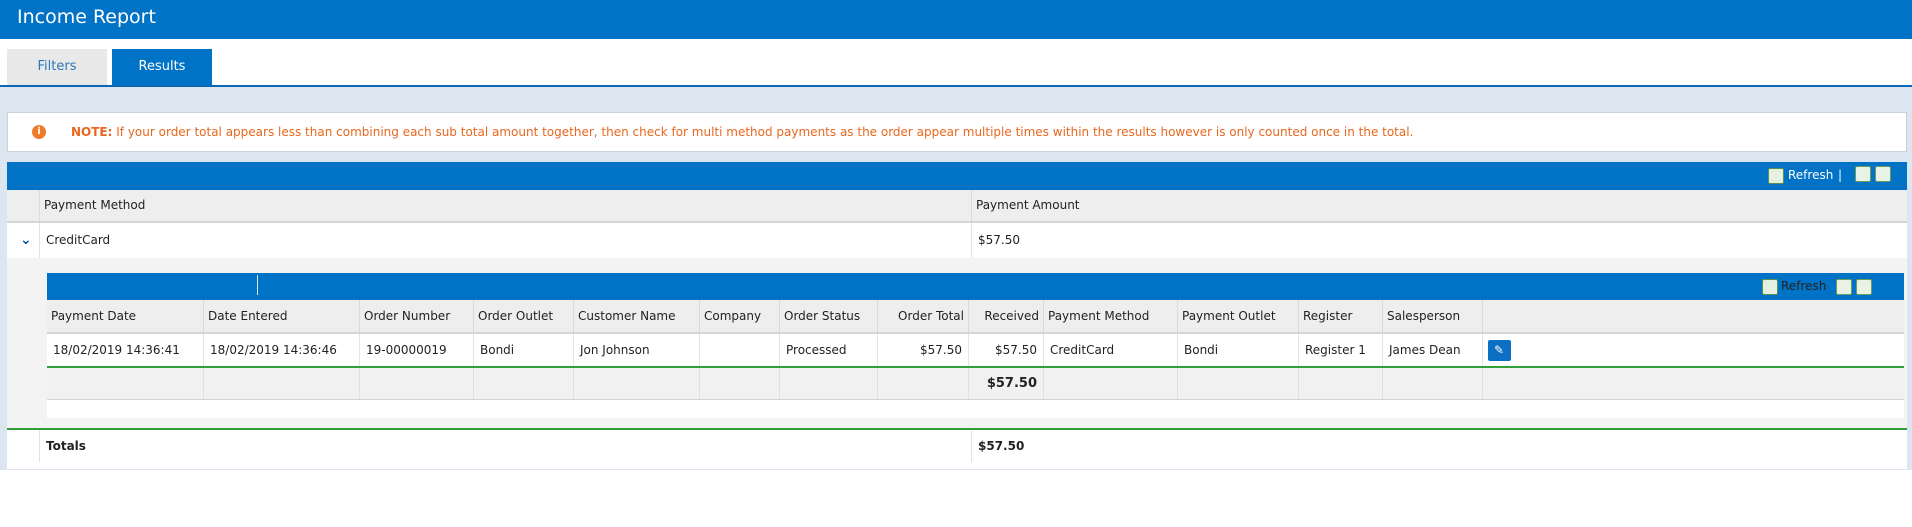  What do you see at coordinates (416, 316) in the screenshot?
I see `column-header-order-number: Order Number` at bounding box center [416, 316].